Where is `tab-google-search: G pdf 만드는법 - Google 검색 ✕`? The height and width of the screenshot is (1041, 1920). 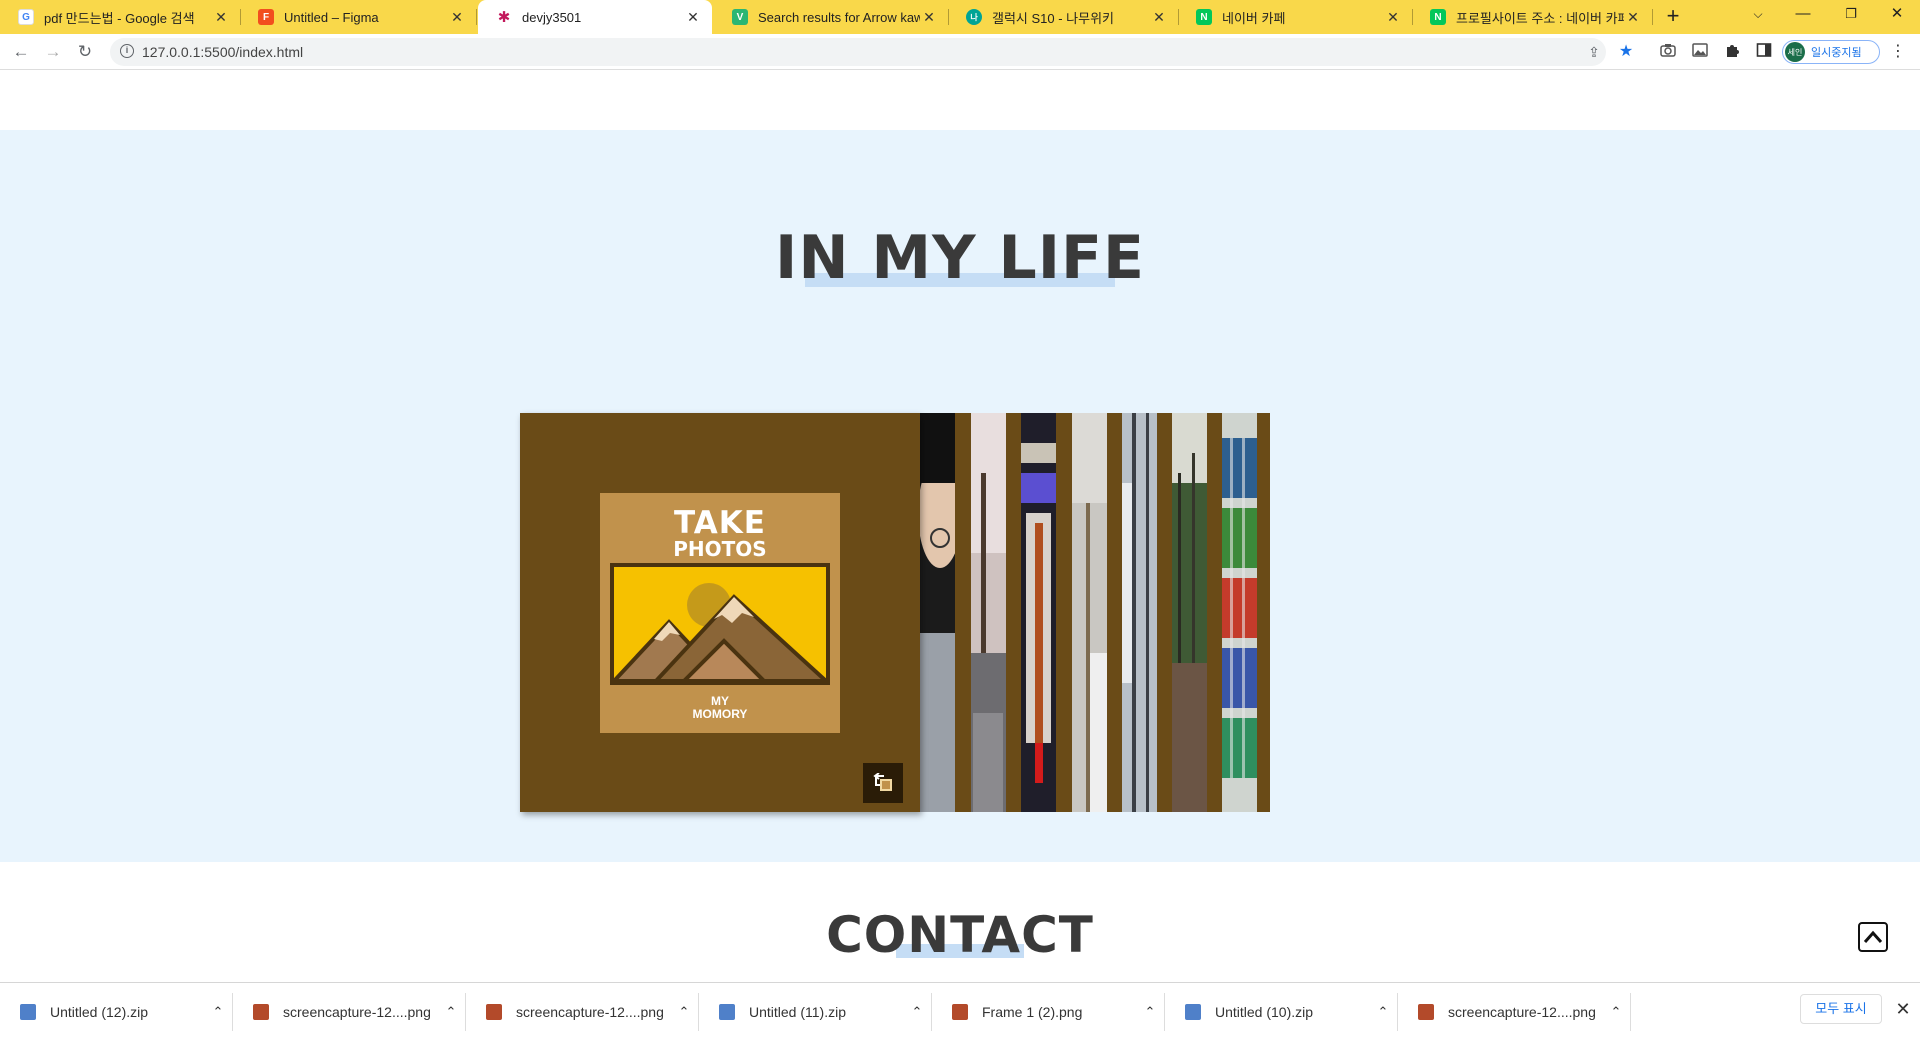 tab-google-search: G pdf 만드는법 - Google 검색 ✕ is located at coordinates (120, 17).